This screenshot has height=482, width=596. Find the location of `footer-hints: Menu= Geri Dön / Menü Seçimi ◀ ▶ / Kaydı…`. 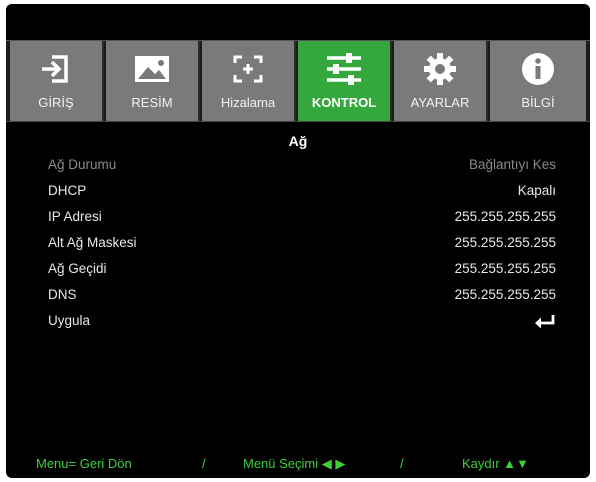

footer-hints: Menu= Geri Dön / Menü Seçimi ◀ ▶ / Kaydı… is located at coordinates (298, 464).